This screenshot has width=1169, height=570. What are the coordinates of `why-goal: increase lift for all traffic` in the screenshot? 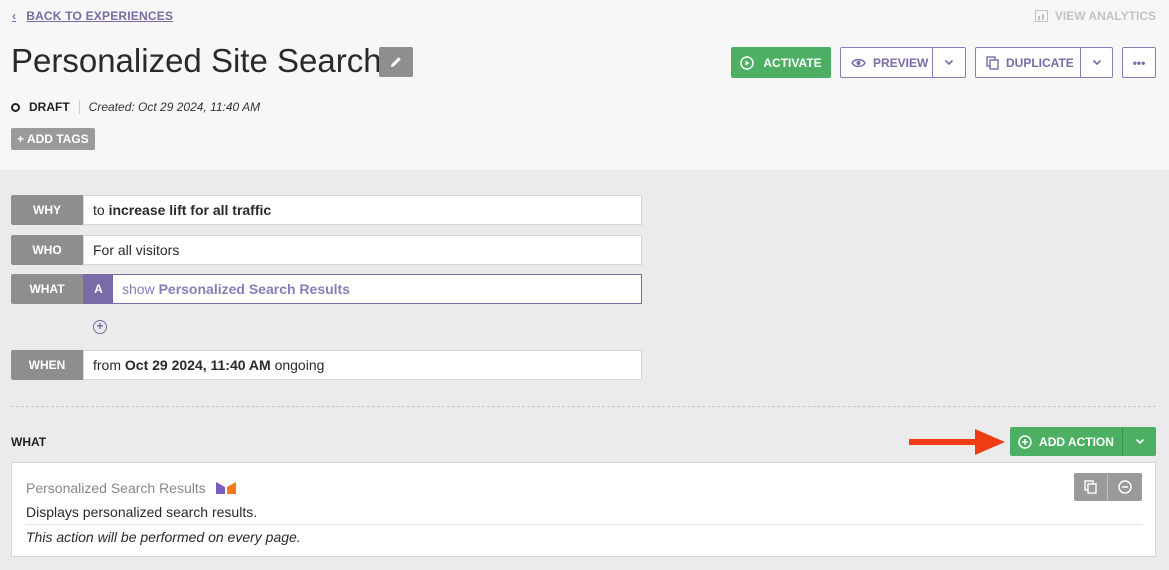 It's located at (190, 210).